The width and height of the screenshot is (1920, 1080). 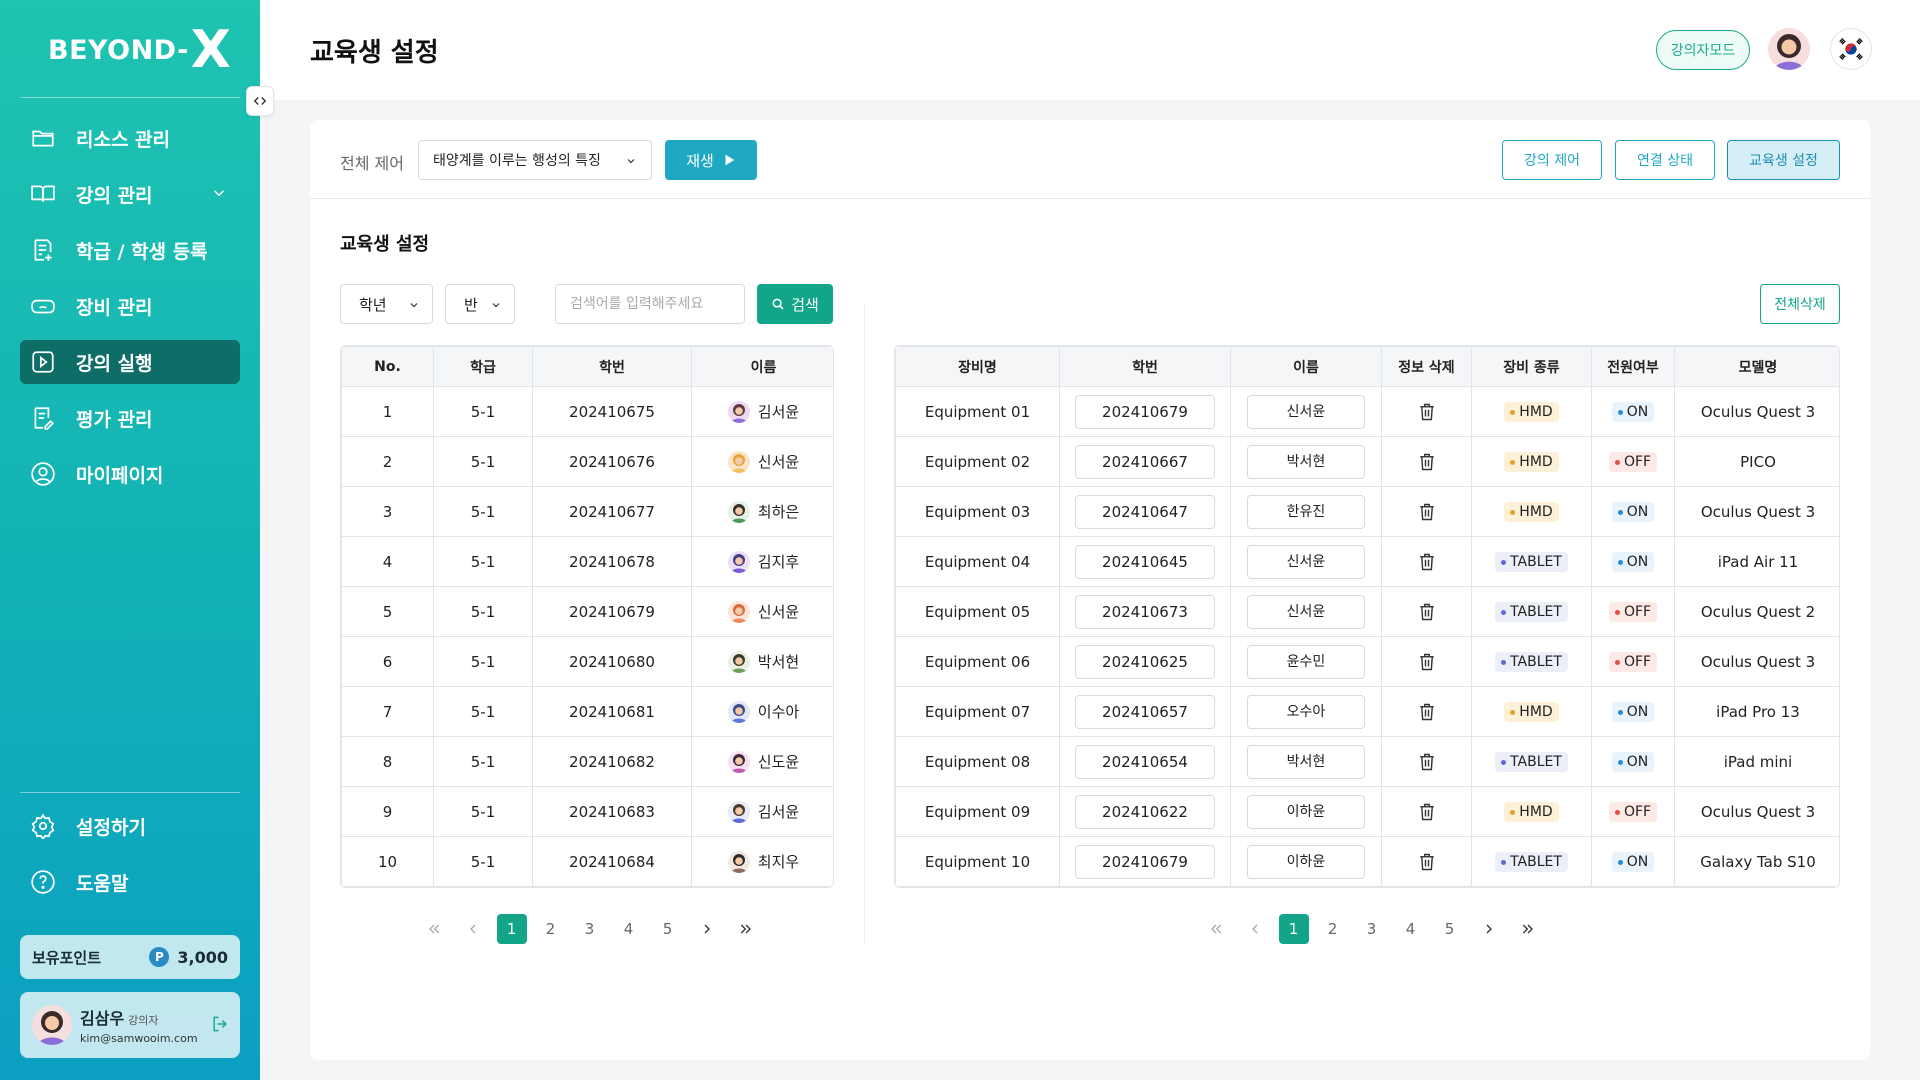 What do you see at coordinates (587, 761) in the screenshot?
I see `table-row: 8 5-1 202410682 신도윤` at bounding box center [587, 761].